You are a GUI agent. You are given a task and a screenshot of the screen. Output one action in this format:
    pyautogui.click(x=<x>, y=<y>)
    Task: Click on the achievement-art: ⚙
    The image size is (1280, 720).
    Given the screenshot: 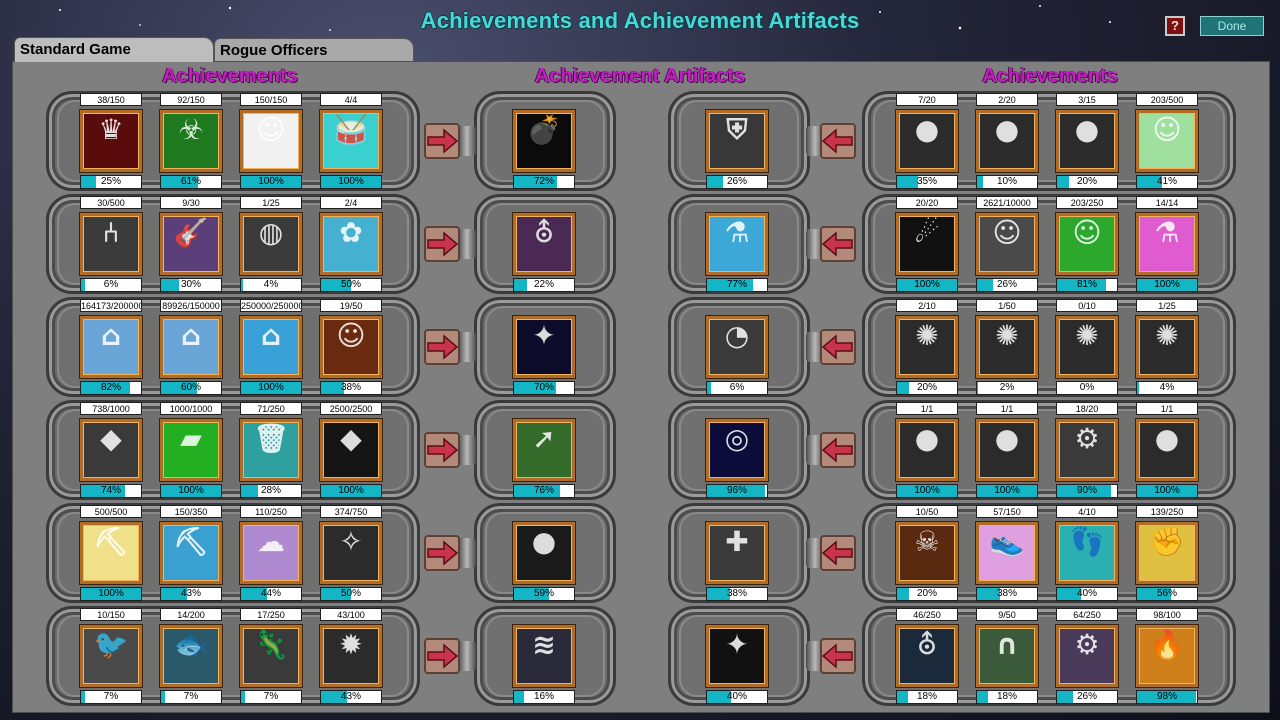 What is the action you would take?
    pyautogui.click(x=1087, y=656)
    